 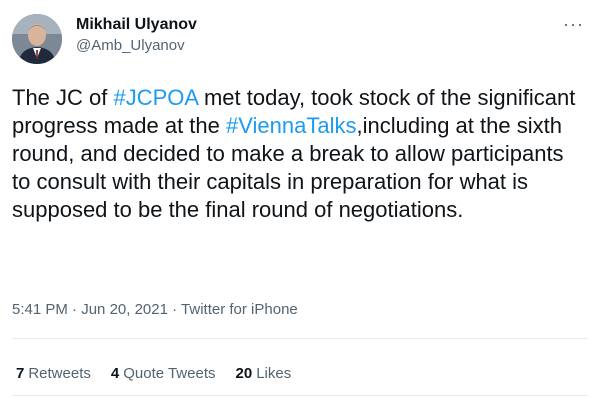 I want to click on retweets-label: Retweets, so click(x=59, y=373).